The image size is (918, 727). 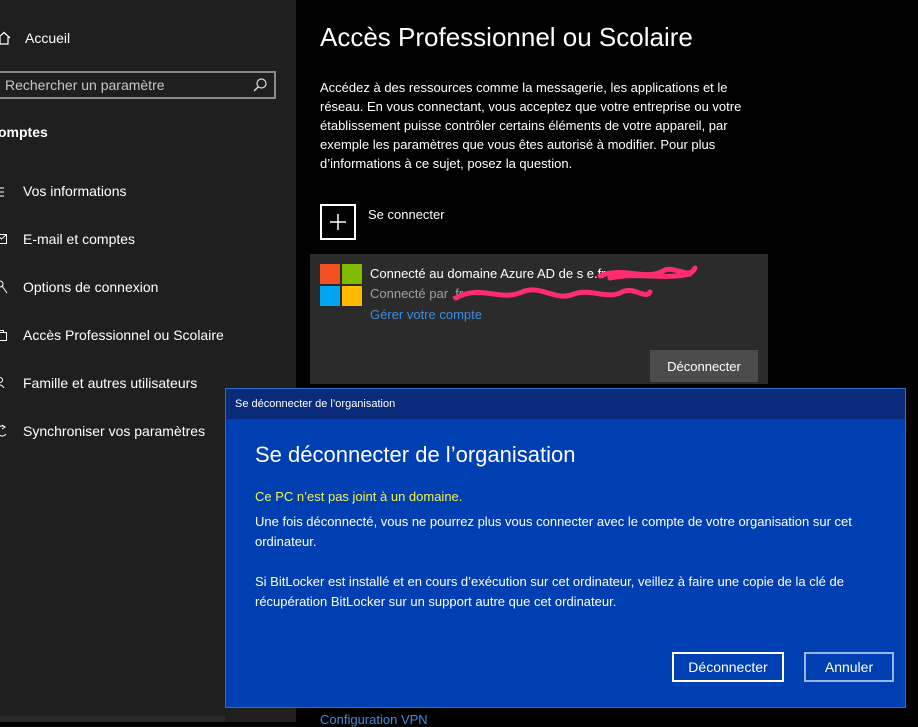 I want to click on page-title: Accès Professionnel ou Scolaire, so click(x=506, y=37).